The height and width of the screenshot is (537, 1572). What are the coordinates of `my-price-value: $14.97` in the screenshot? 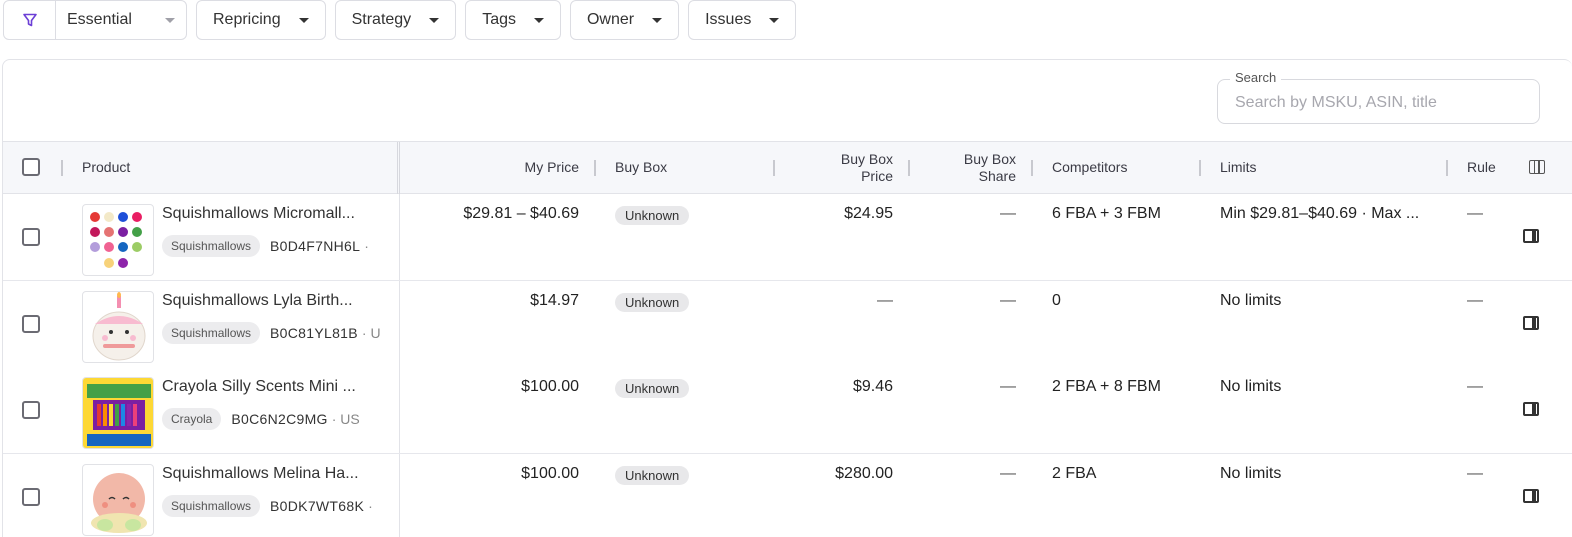 It's located at (554, 300).